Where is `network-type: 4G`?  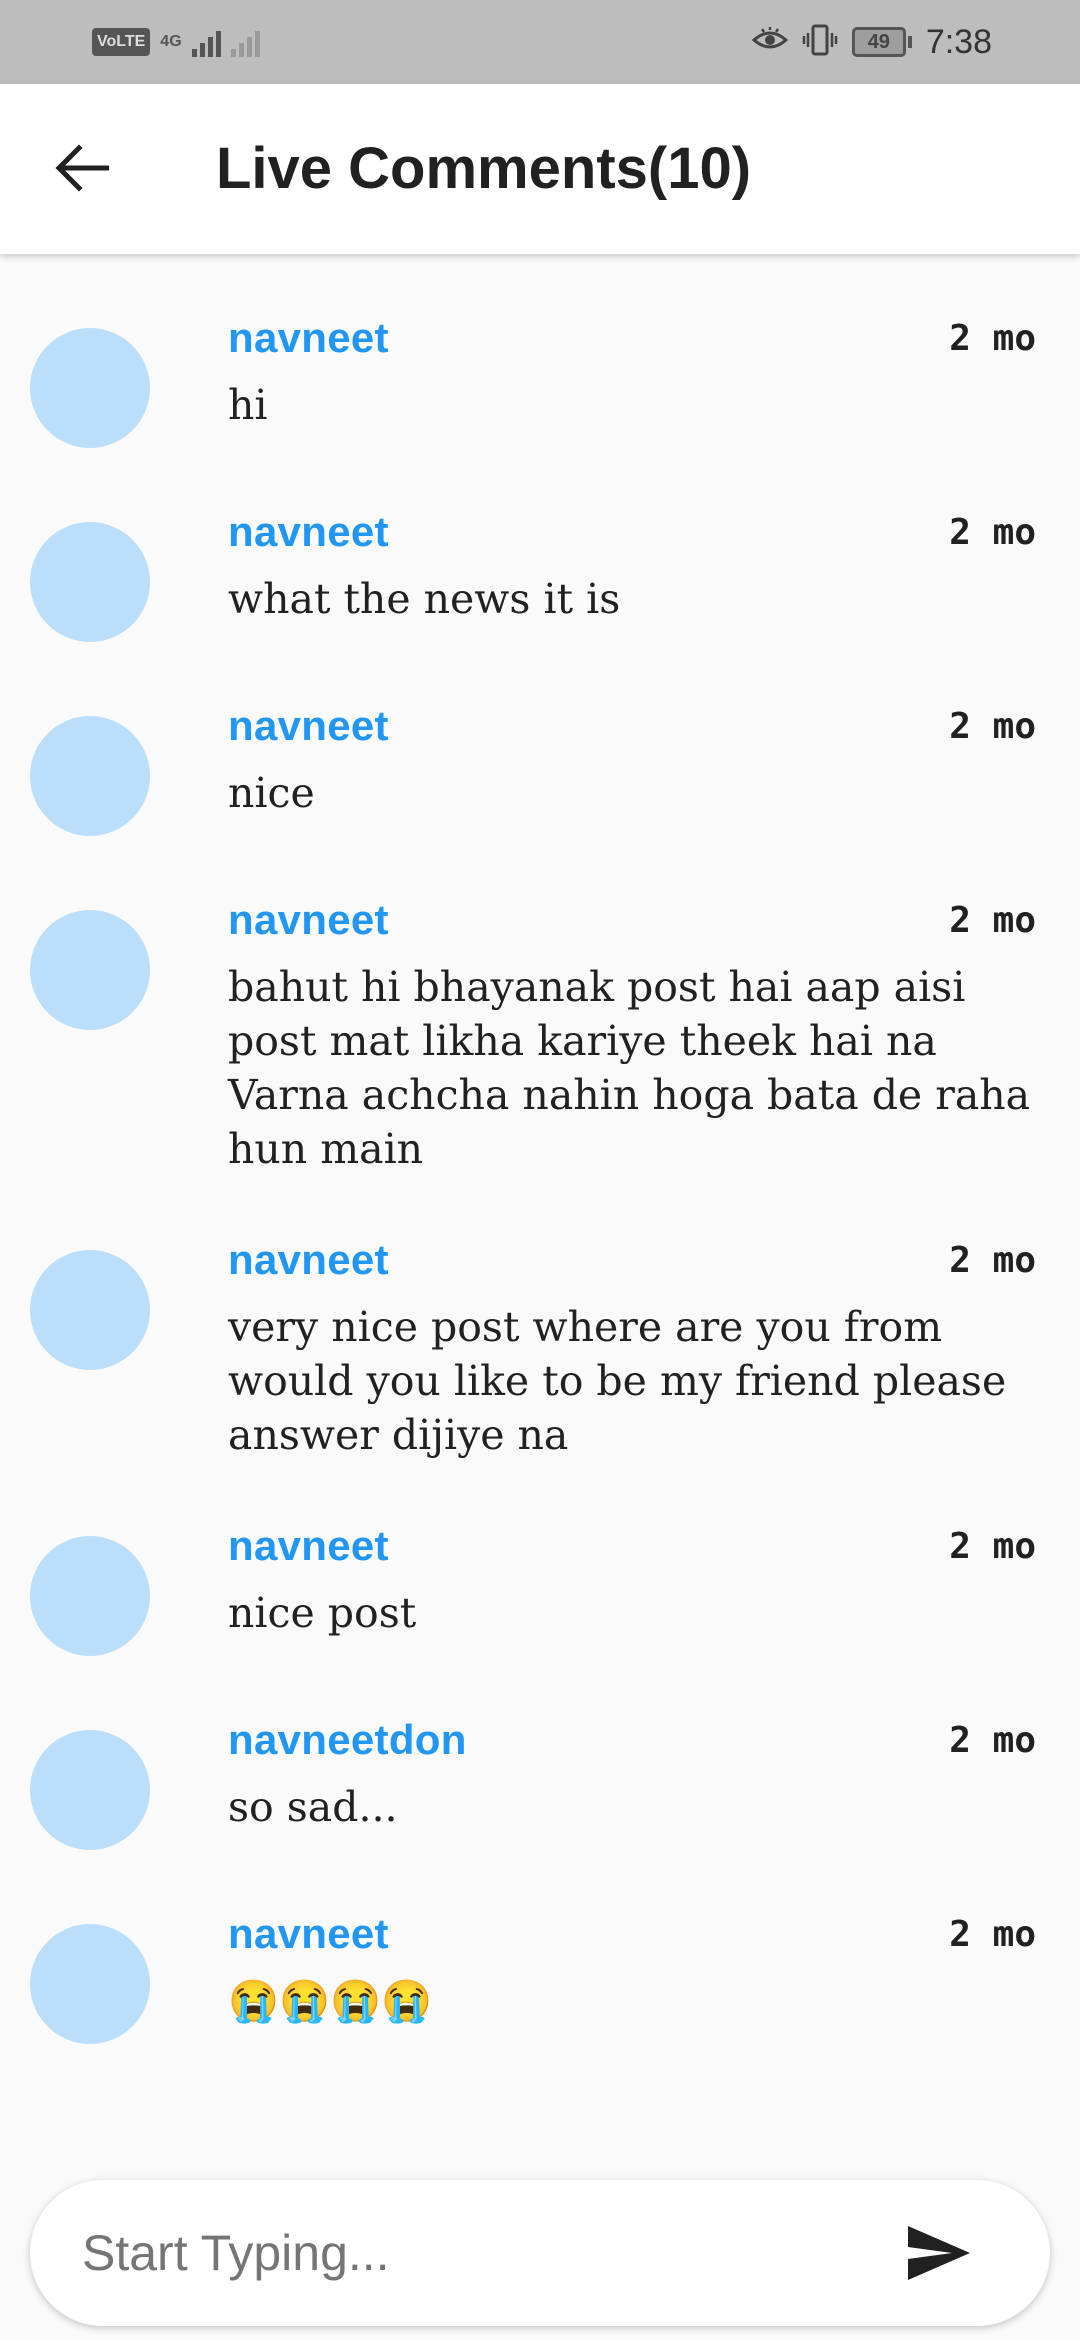 network-type: 4G is located at coordinates (171, 41).